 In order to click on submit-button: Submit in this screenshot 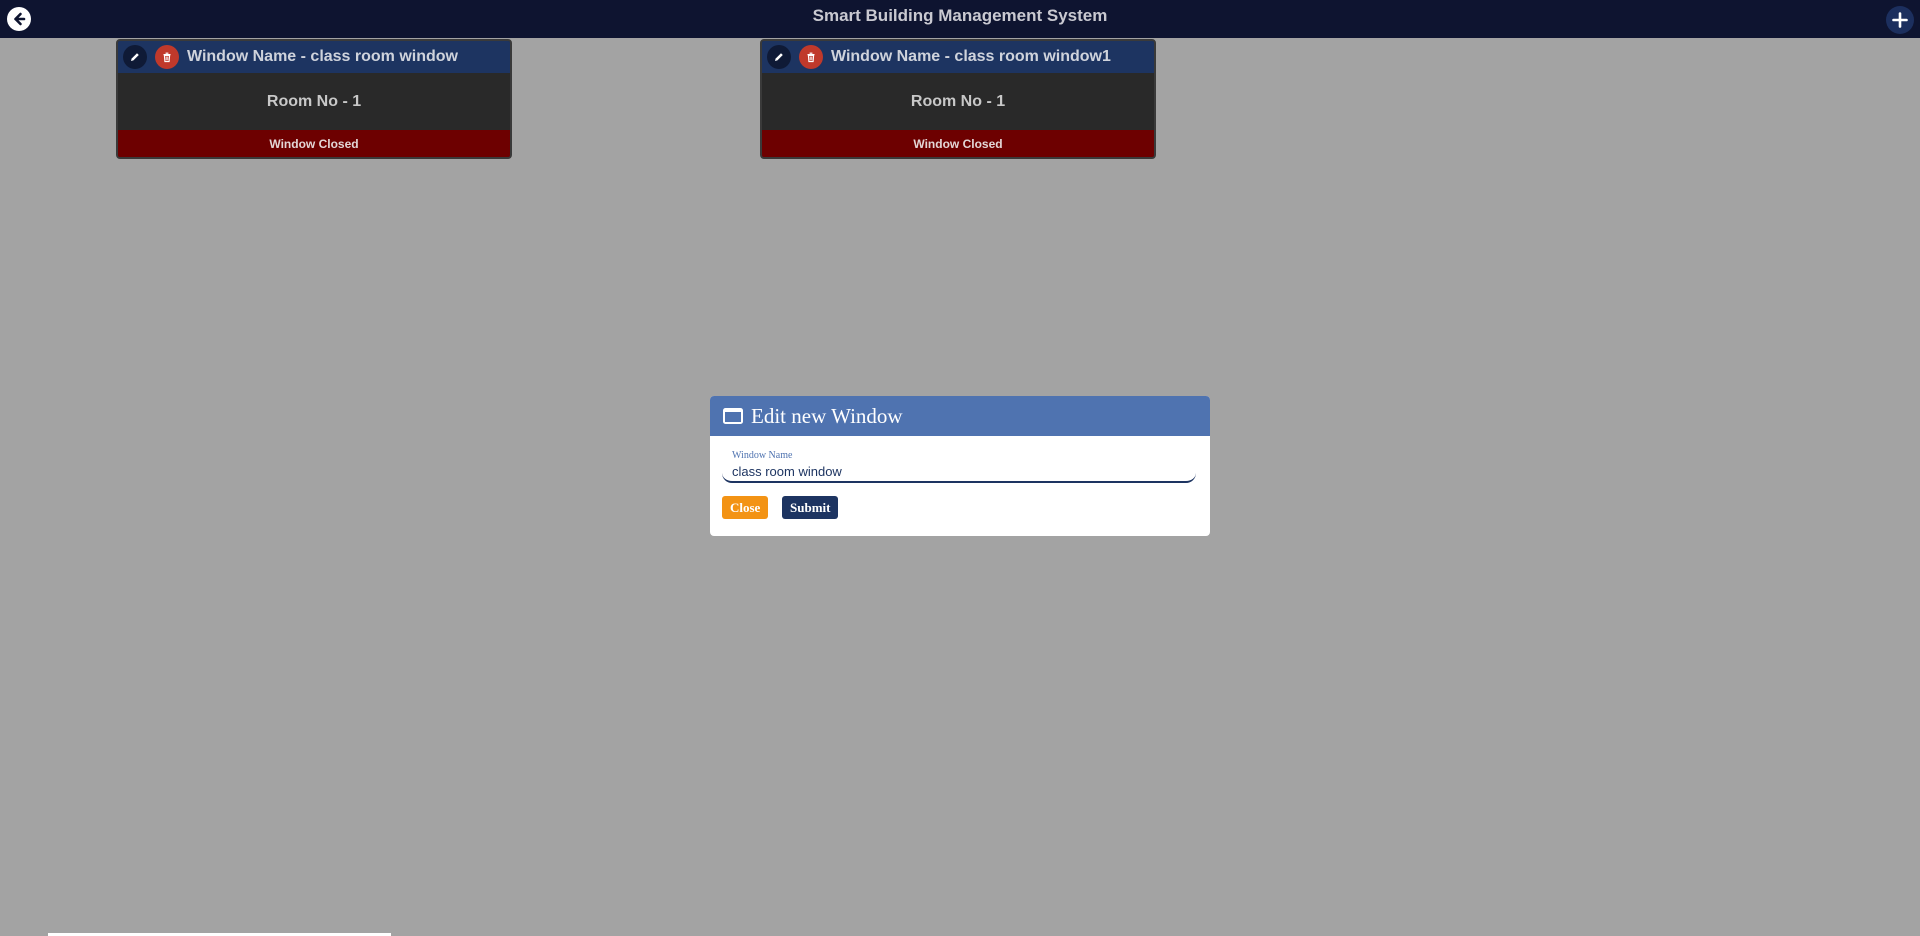, I will do `click(810, 507)`.